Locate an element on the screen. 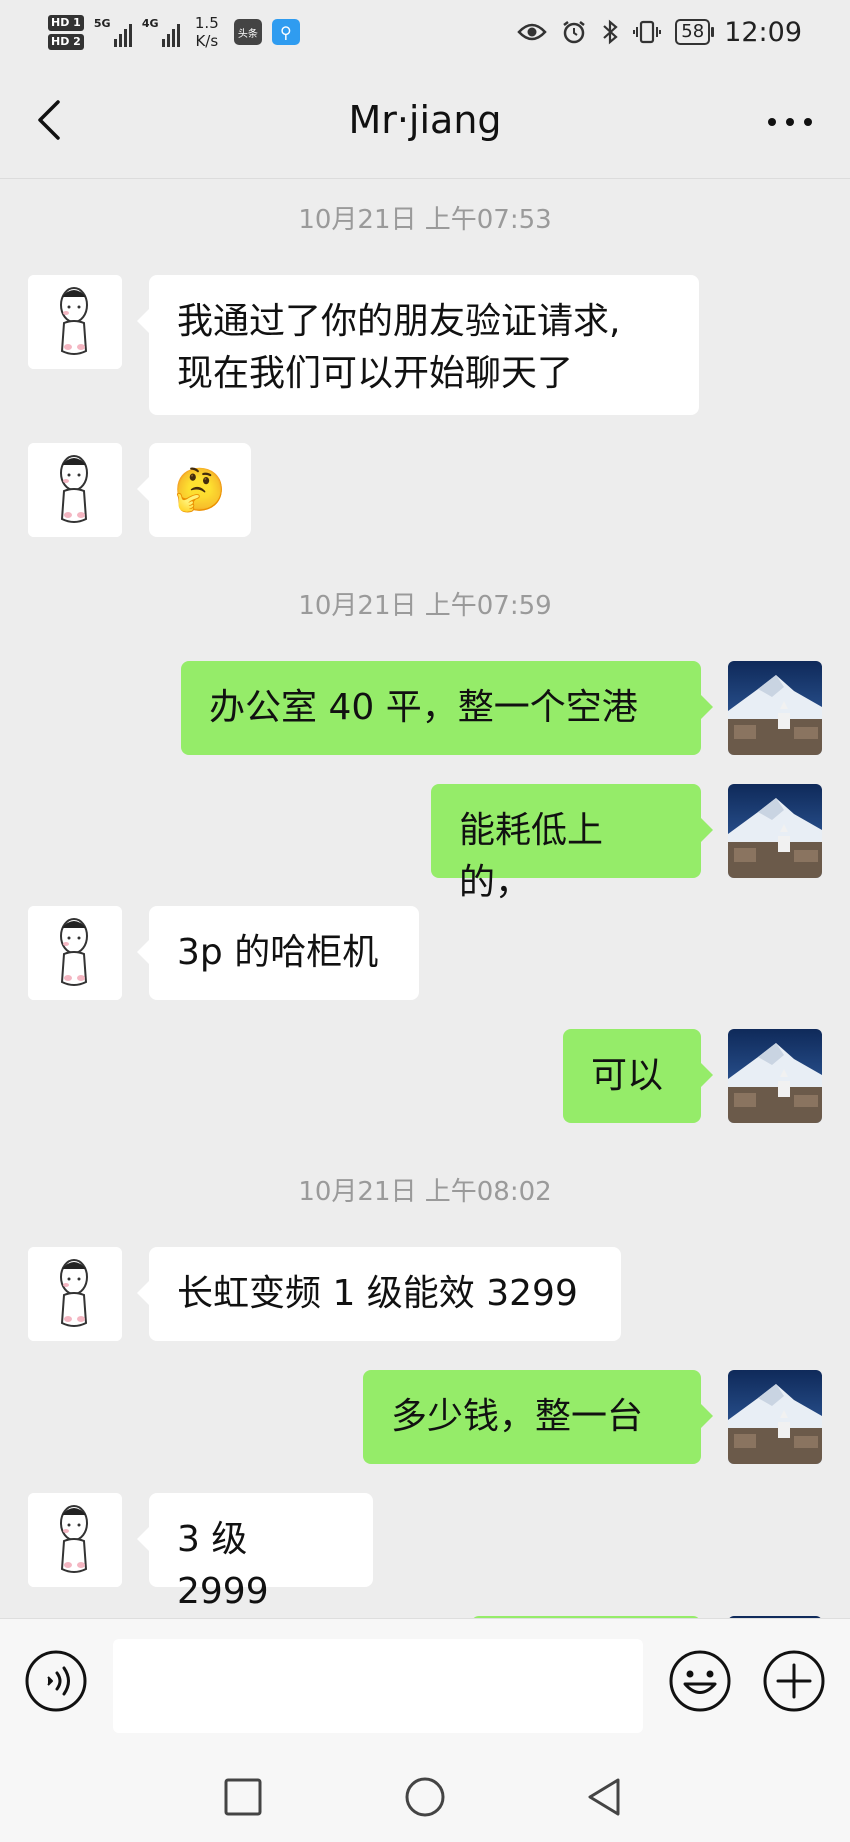  hd2-badge: HD 2 is located at coordinates (66, 41).